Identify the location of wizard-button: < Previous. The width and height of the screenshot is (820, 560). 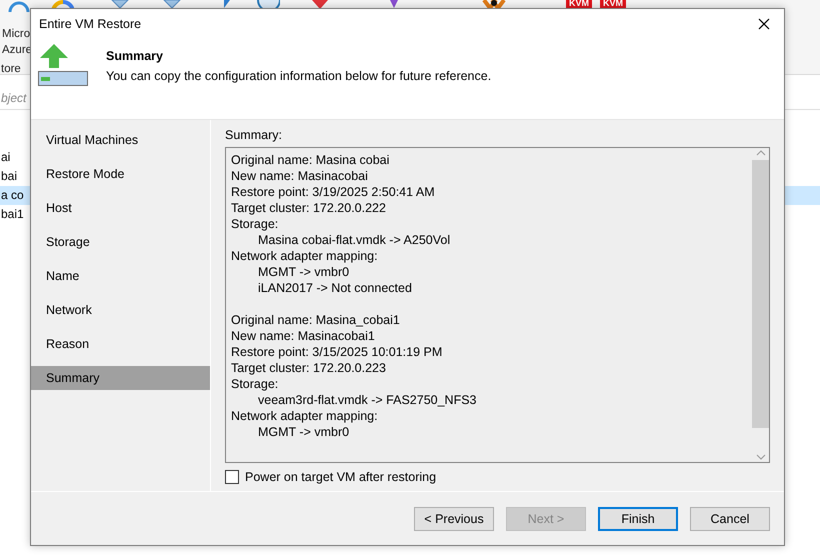
(454, 518).